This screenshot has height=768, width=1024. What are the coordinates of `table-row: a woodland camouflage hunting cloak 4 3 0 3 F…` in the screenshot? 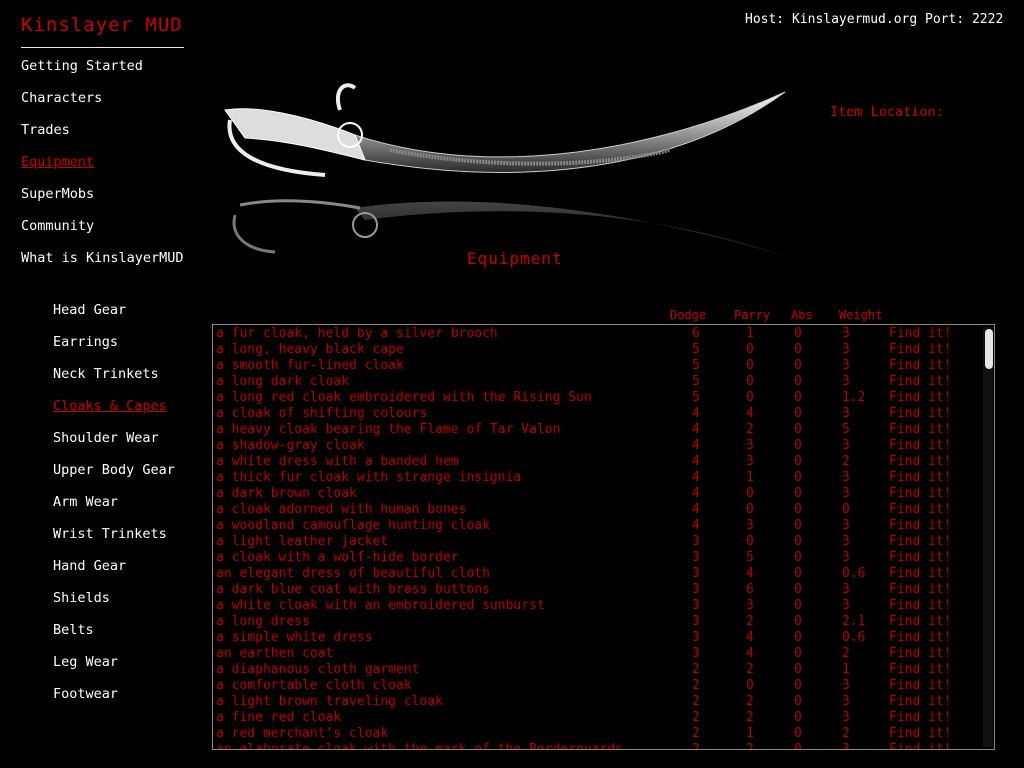 It's located at (598, 526).